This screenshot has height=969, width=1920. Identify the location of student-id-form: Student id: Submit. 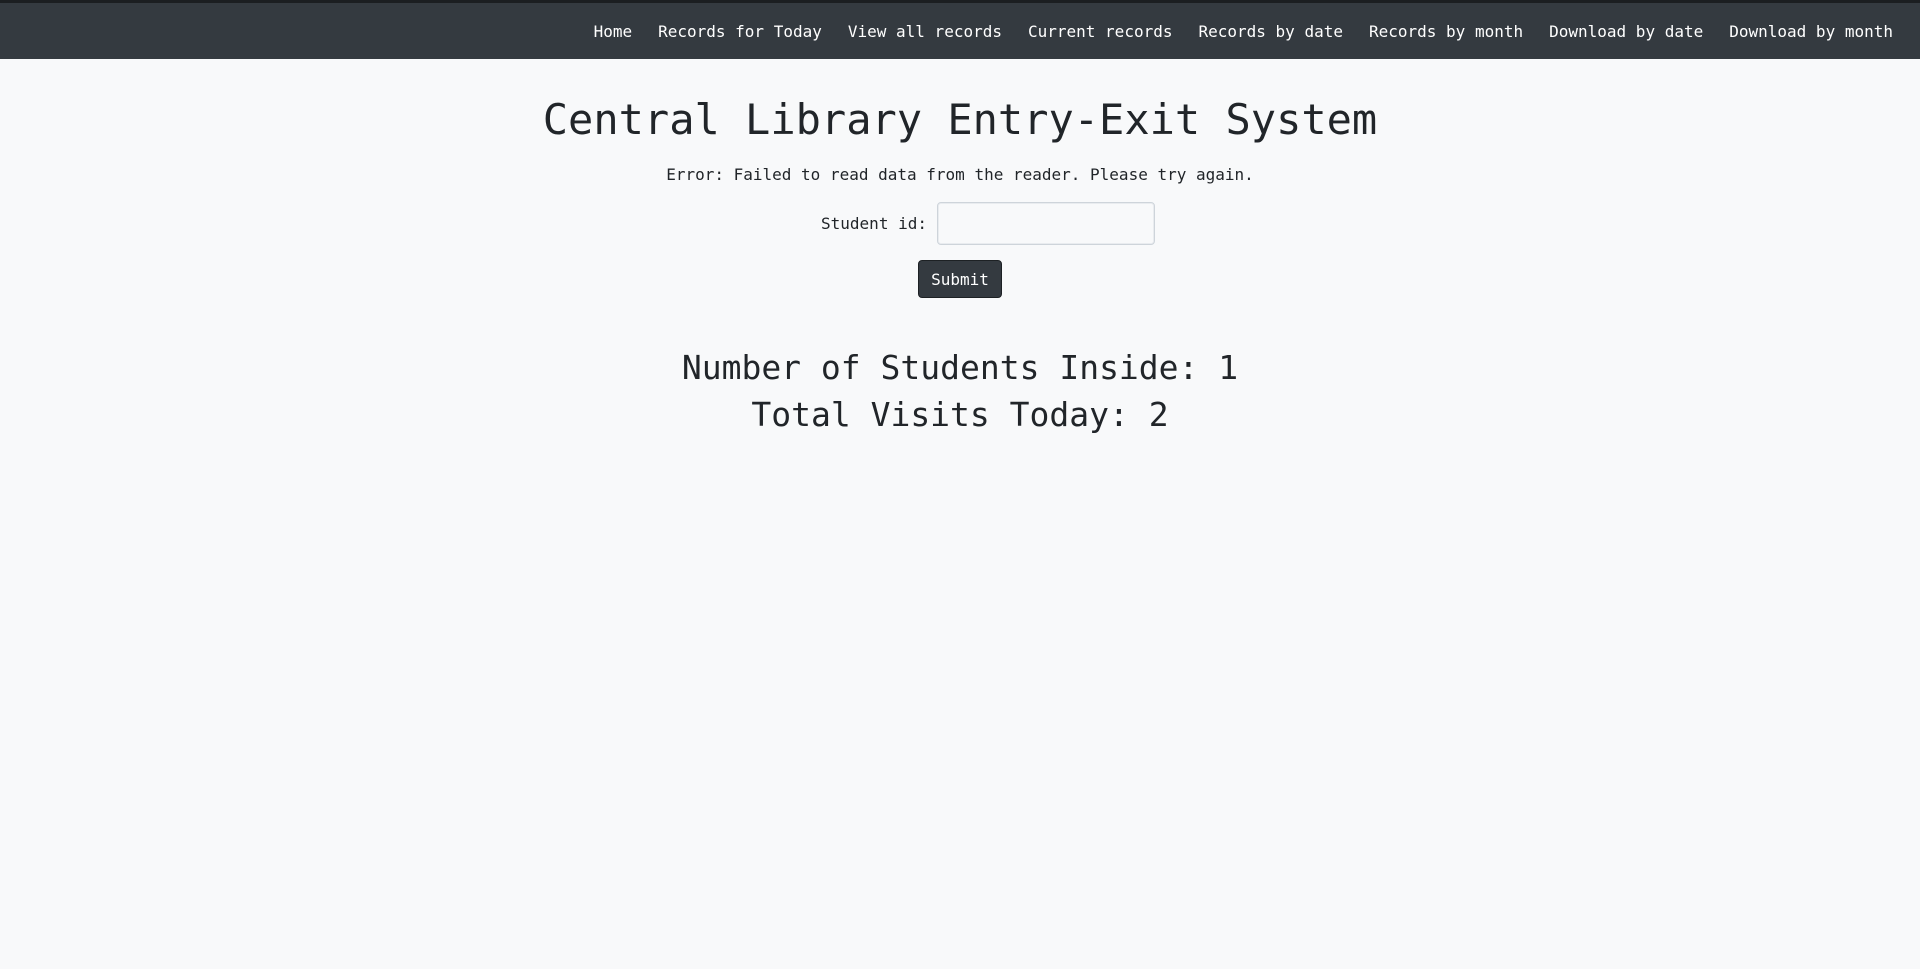
(960, 241).